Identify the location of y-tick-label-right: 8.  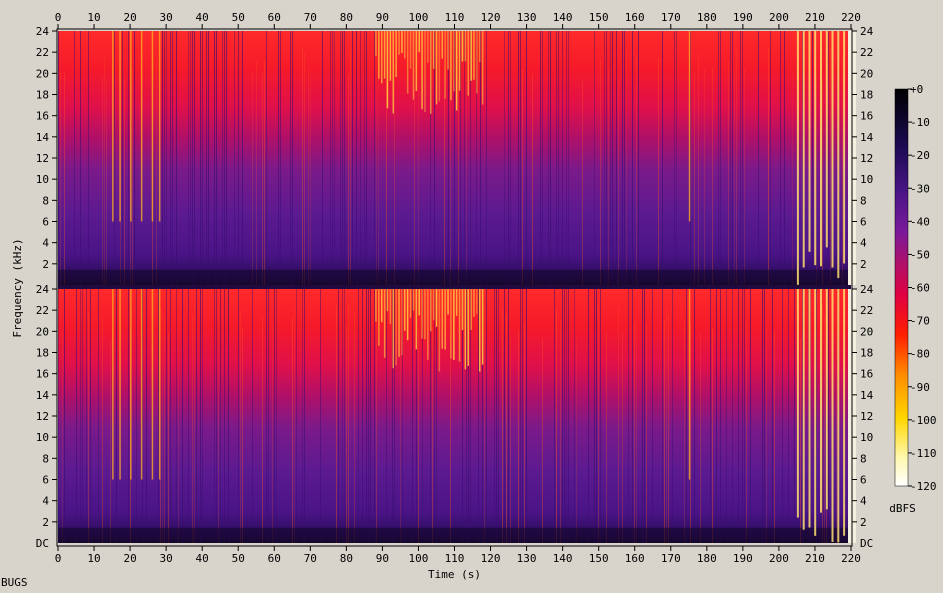
(863, 458).